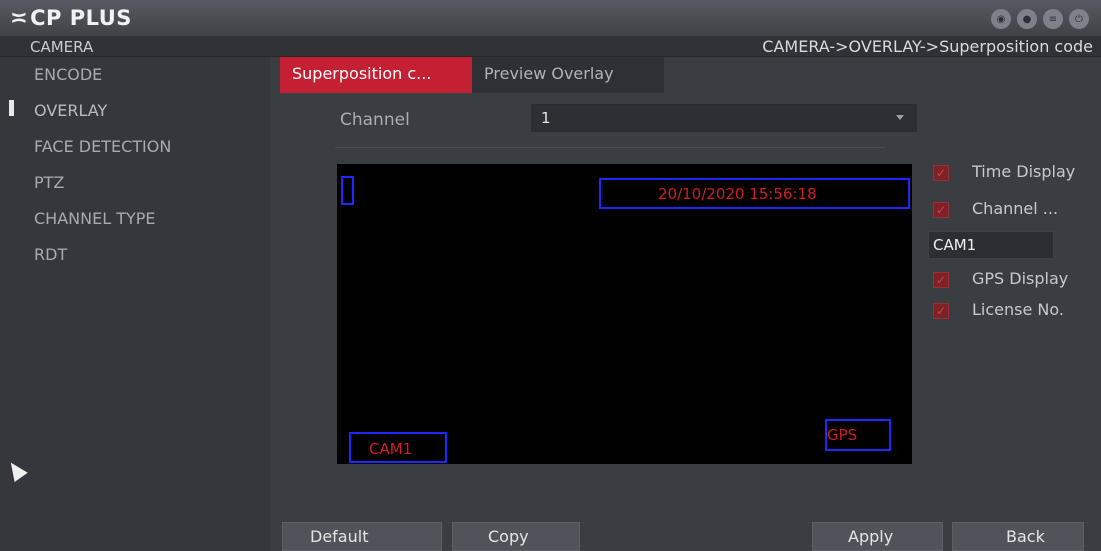  What do you see at coordinates (19, 18) in the screenshot?
I see `logo-mark-icon: ≍` at bounding box center [19, 18].